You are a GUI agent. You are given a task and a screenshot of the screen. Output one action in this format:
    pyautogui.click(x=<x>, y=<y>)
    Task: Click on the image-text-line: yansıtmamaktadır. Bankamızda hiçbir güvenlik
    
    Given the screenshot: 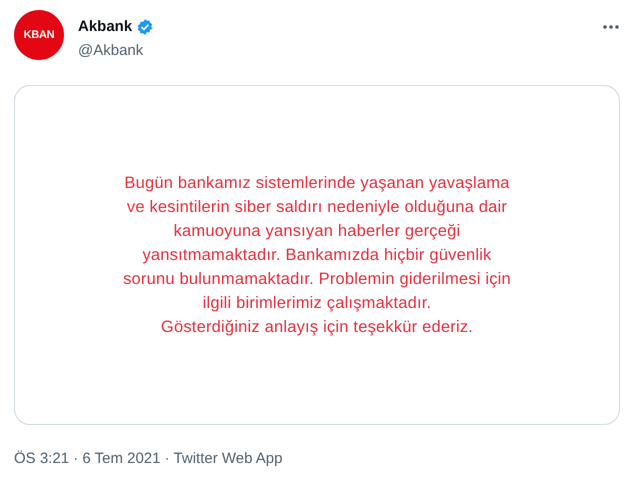 What is the action you would take?
    pyautogui.click(x=317, y=255)
    